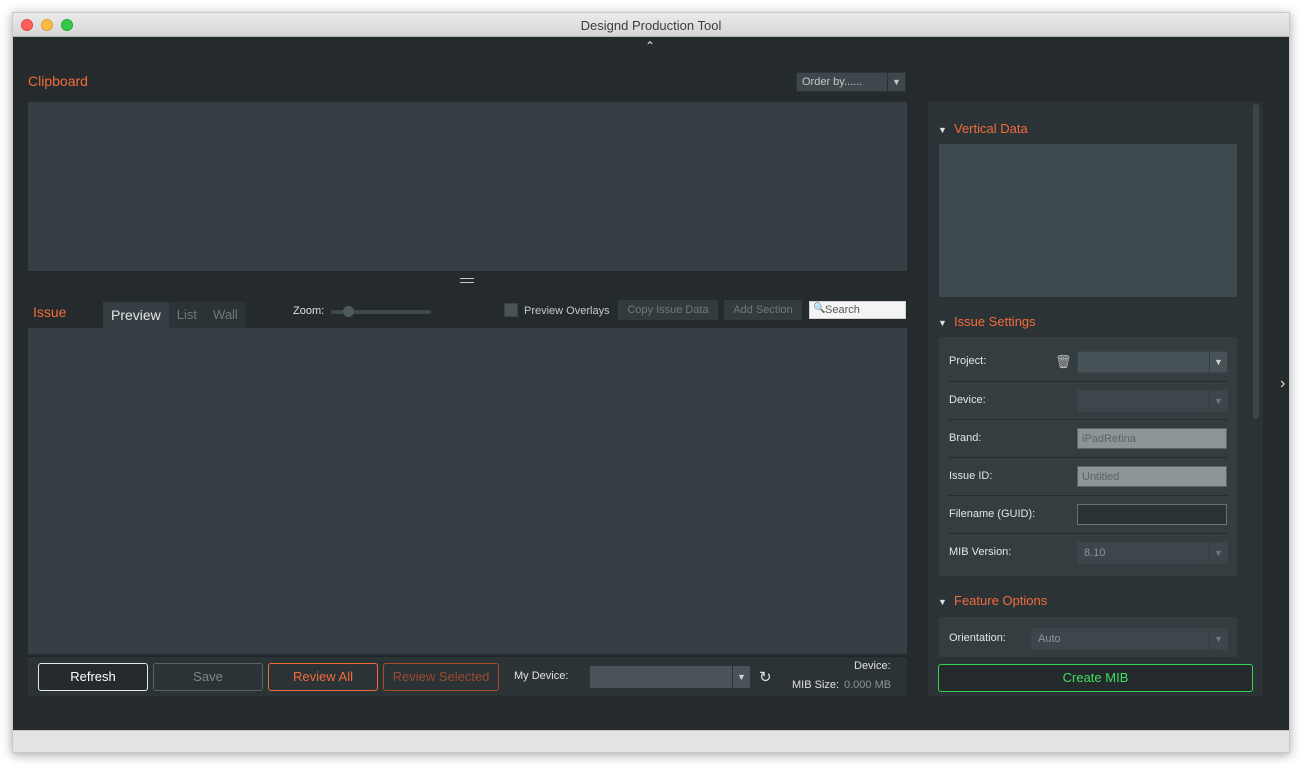 This screenshot has width=1302, height=767. I want to click on save-button: Save, so click(208, 677).